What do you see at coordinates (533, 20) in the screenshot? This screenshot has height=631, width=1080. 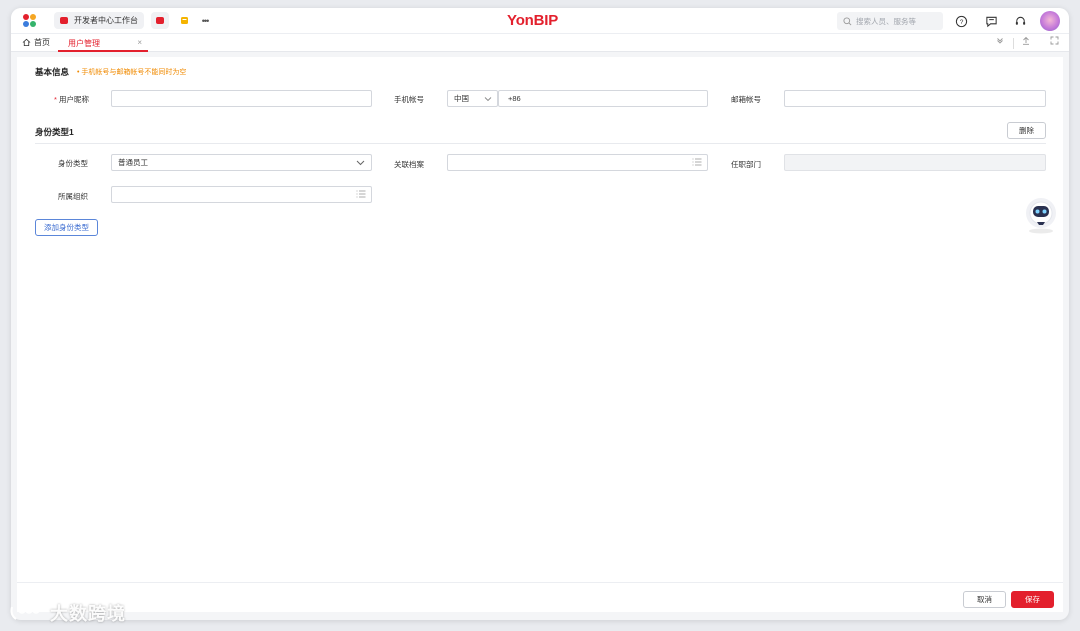 I see `yonbip-logo: YonBIP` at bounding box center [533, 20].